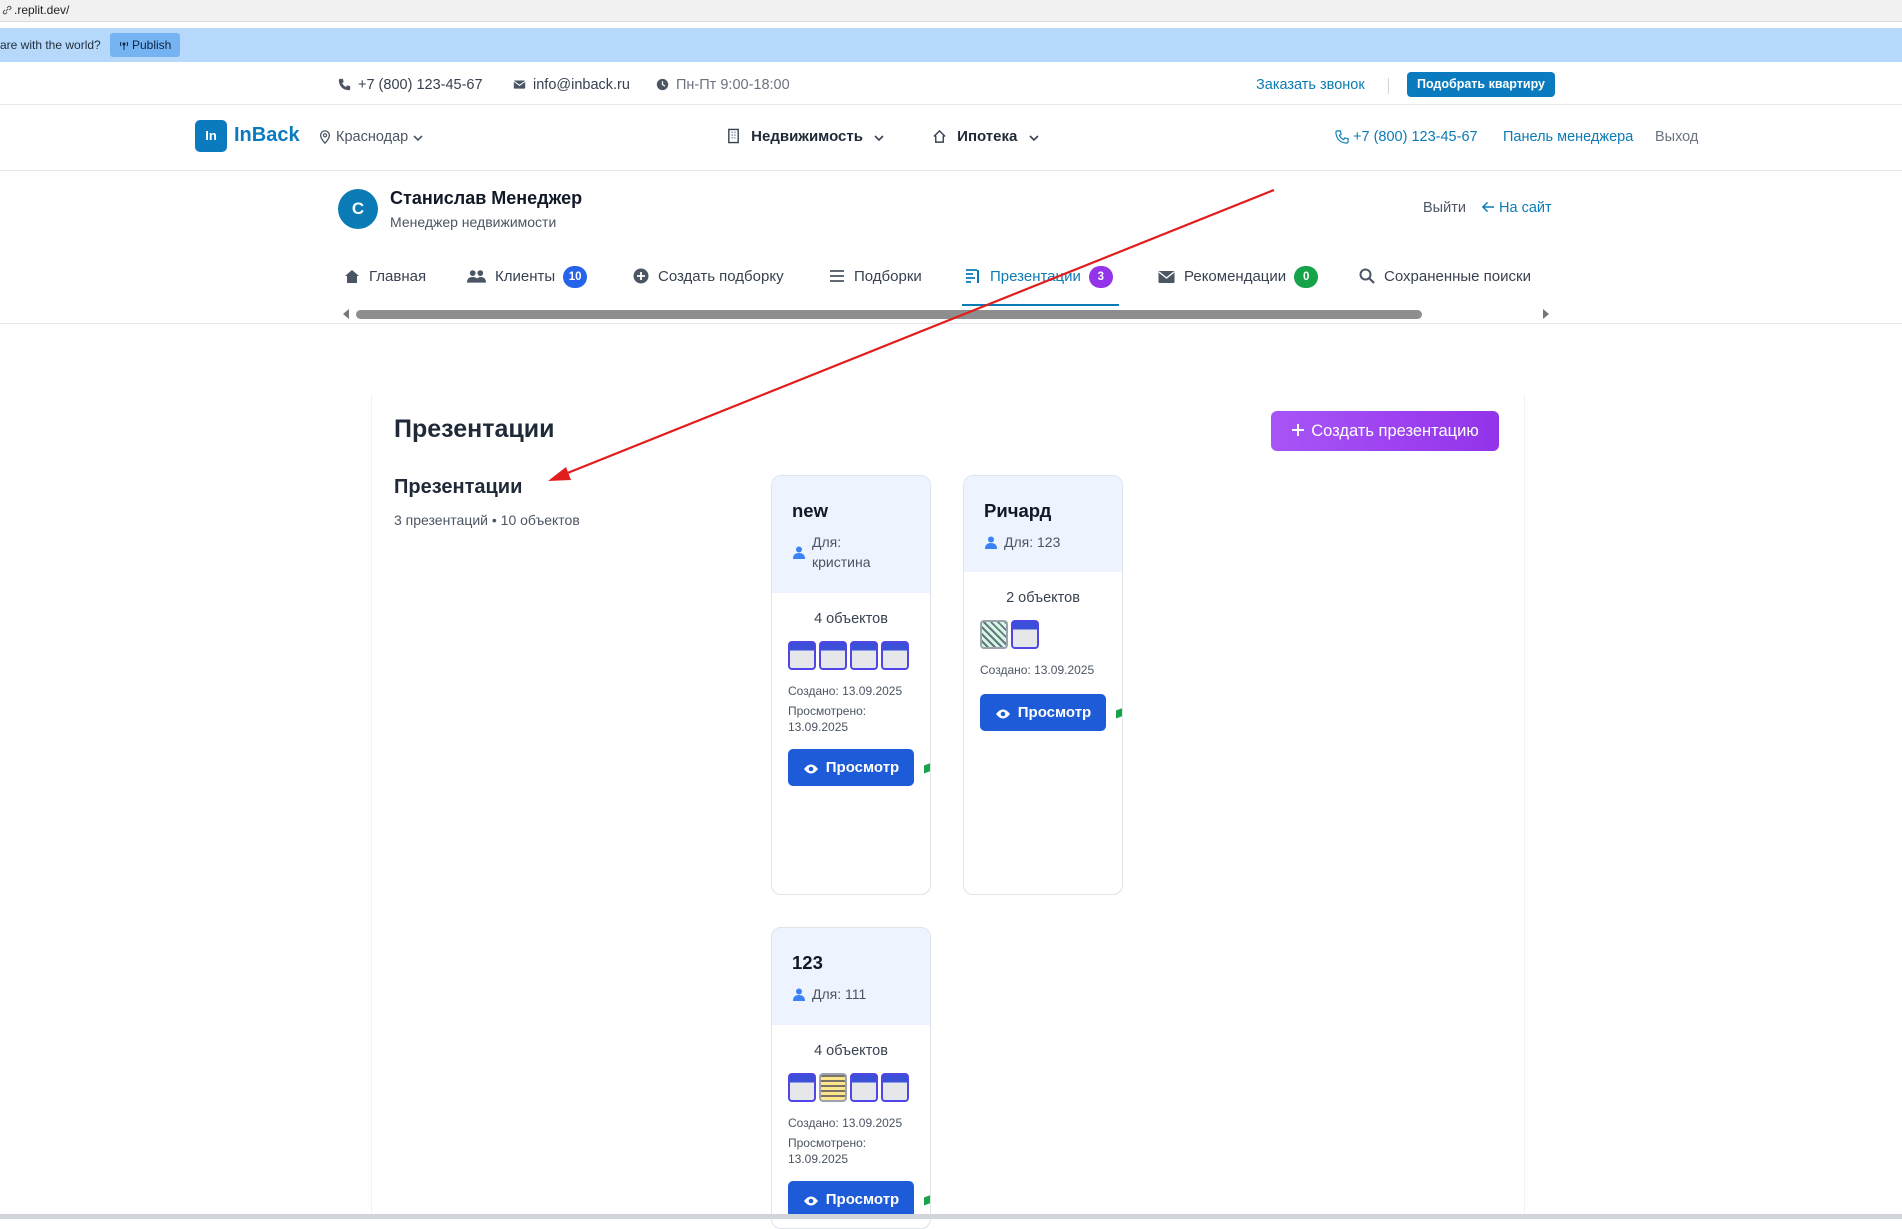  Describe the element at coordinates (1525, 208) in the screenshot. I see `to-site-label: На сайт` at that location.